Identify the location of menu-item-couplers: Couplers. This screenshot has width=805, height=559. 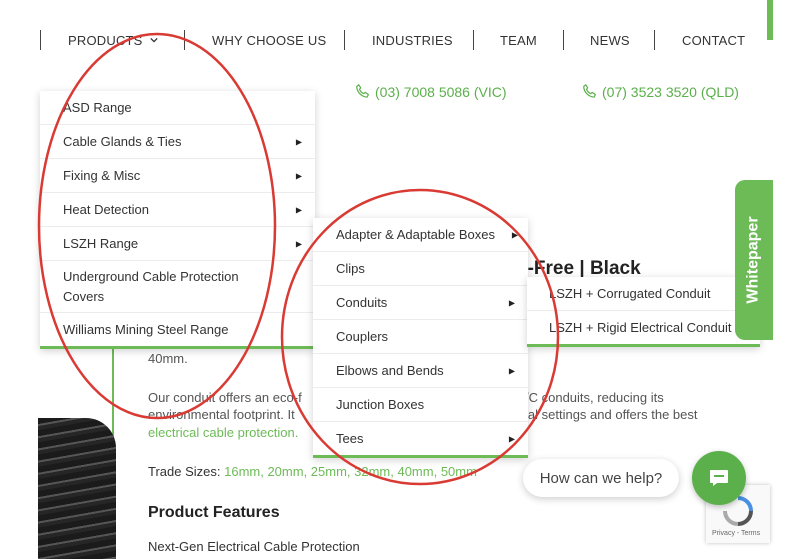
(420, 337).